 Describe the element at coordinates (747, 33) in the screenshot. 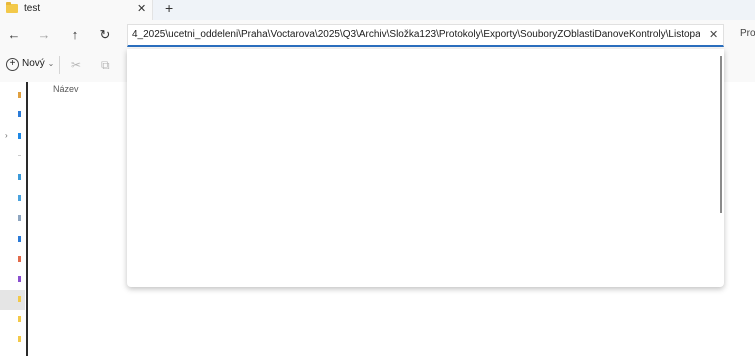

I see `properties-button-partial: Pro` at that location.